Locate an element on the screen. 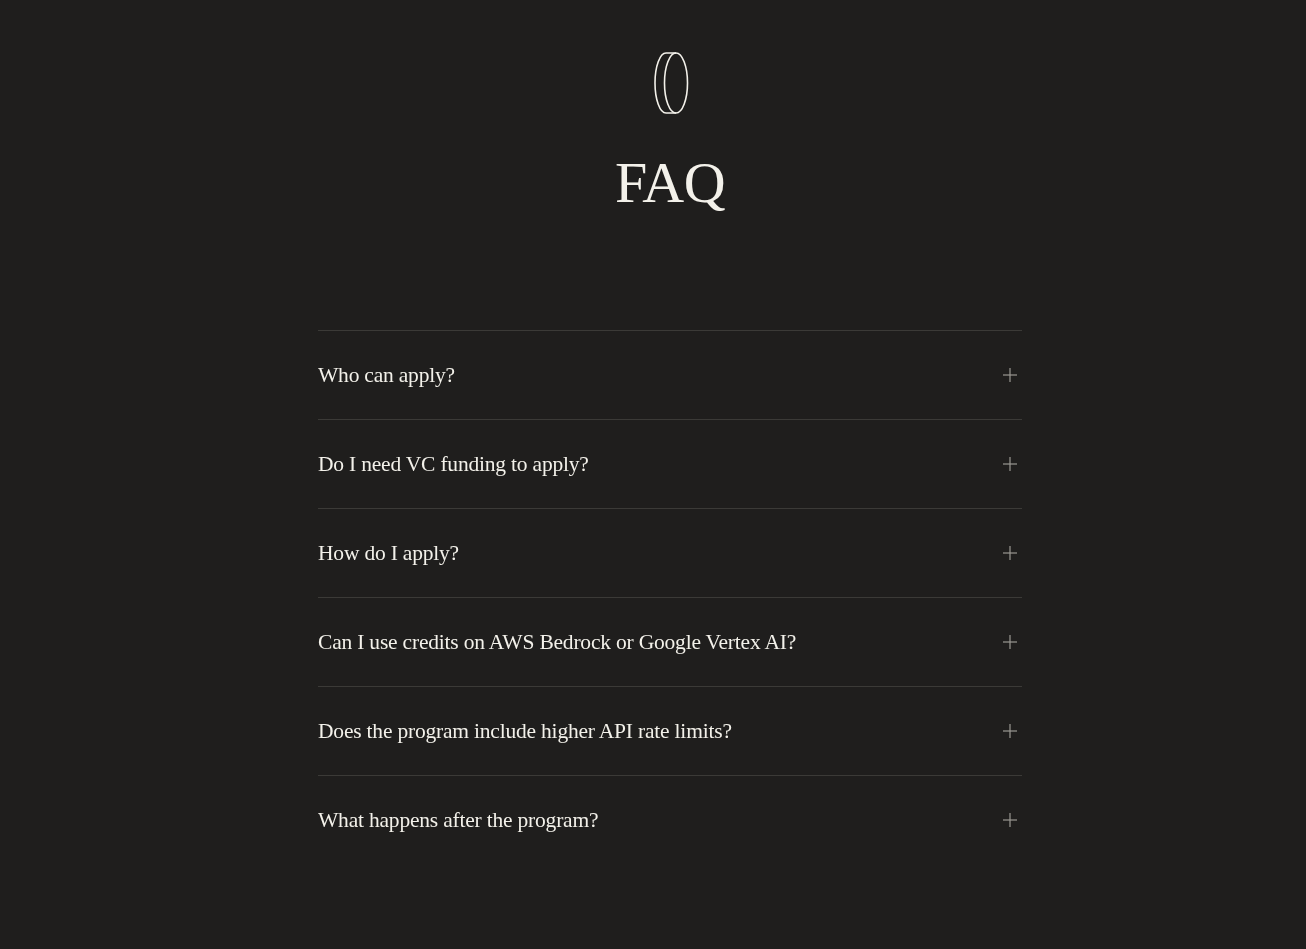 This screenshot has width=1306, height=949. faq-question-row: How do I apply? is located at coordinates (670, 553).